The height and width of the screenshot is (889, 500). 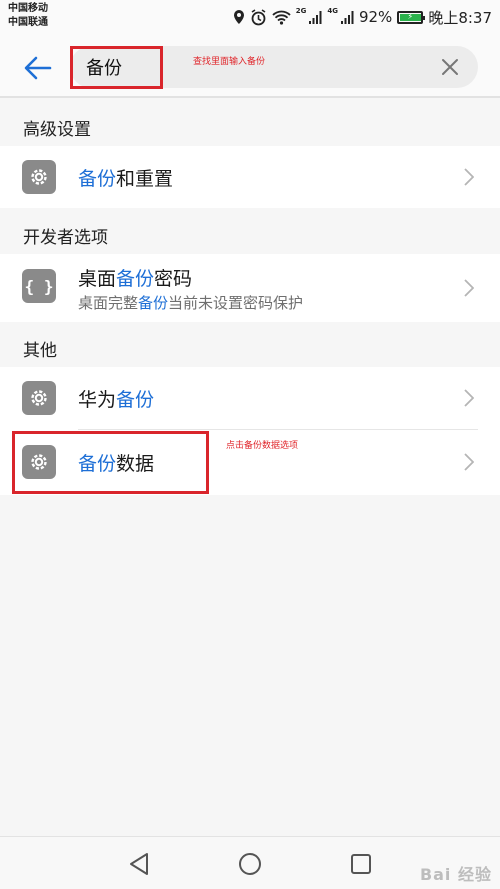 What do you see at coordinates (116, 464) in the screenshot?
I see `list-item-title: 备份数据` at bounding box center [116, 464].